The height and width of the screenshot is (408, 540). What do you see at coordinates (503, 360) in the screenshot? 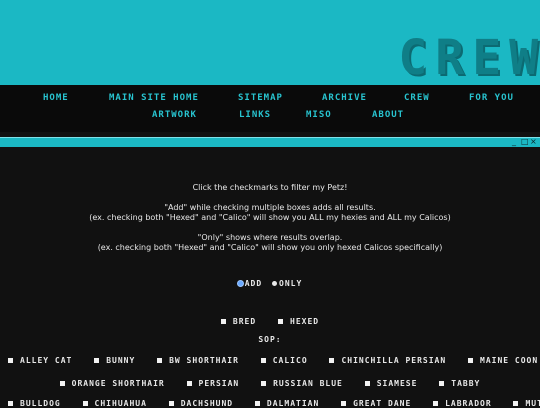
I see `filter-maine-coon-checkbox: MAINE COON` at bounding box center [503, 360].